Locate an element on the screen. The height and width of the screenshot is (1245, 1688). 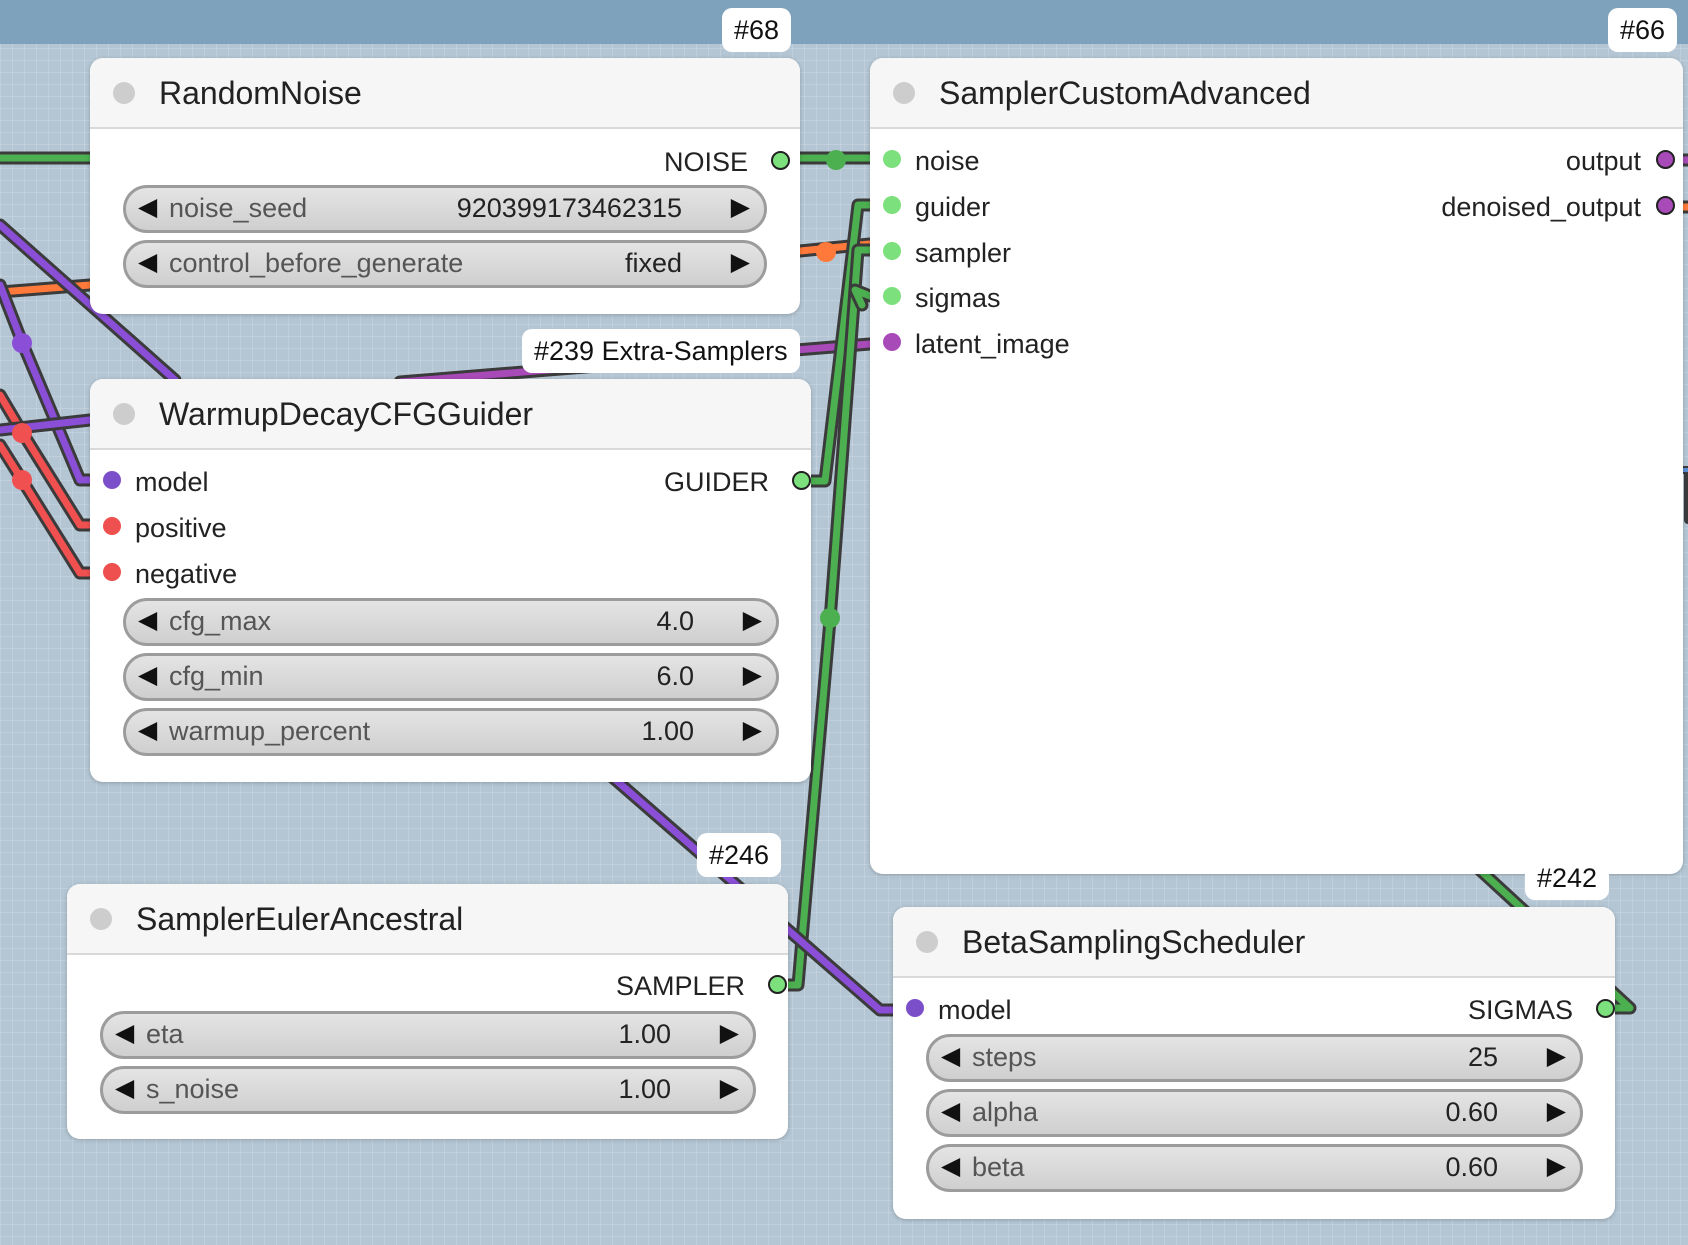
node-header: SamplerCustomAdvanced is located at coordinates (1276, 93).